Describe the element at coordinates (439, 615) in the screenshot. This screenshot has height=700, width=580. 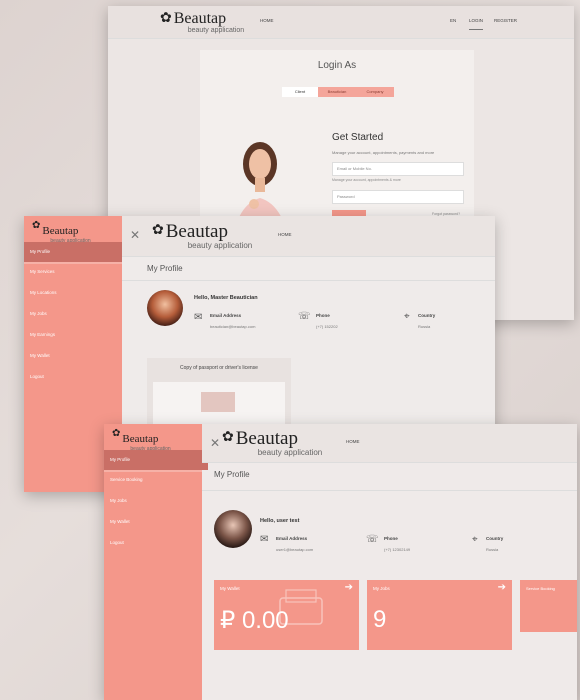
I see `jobs-tile: My Jobs ➔ 9` at that location.